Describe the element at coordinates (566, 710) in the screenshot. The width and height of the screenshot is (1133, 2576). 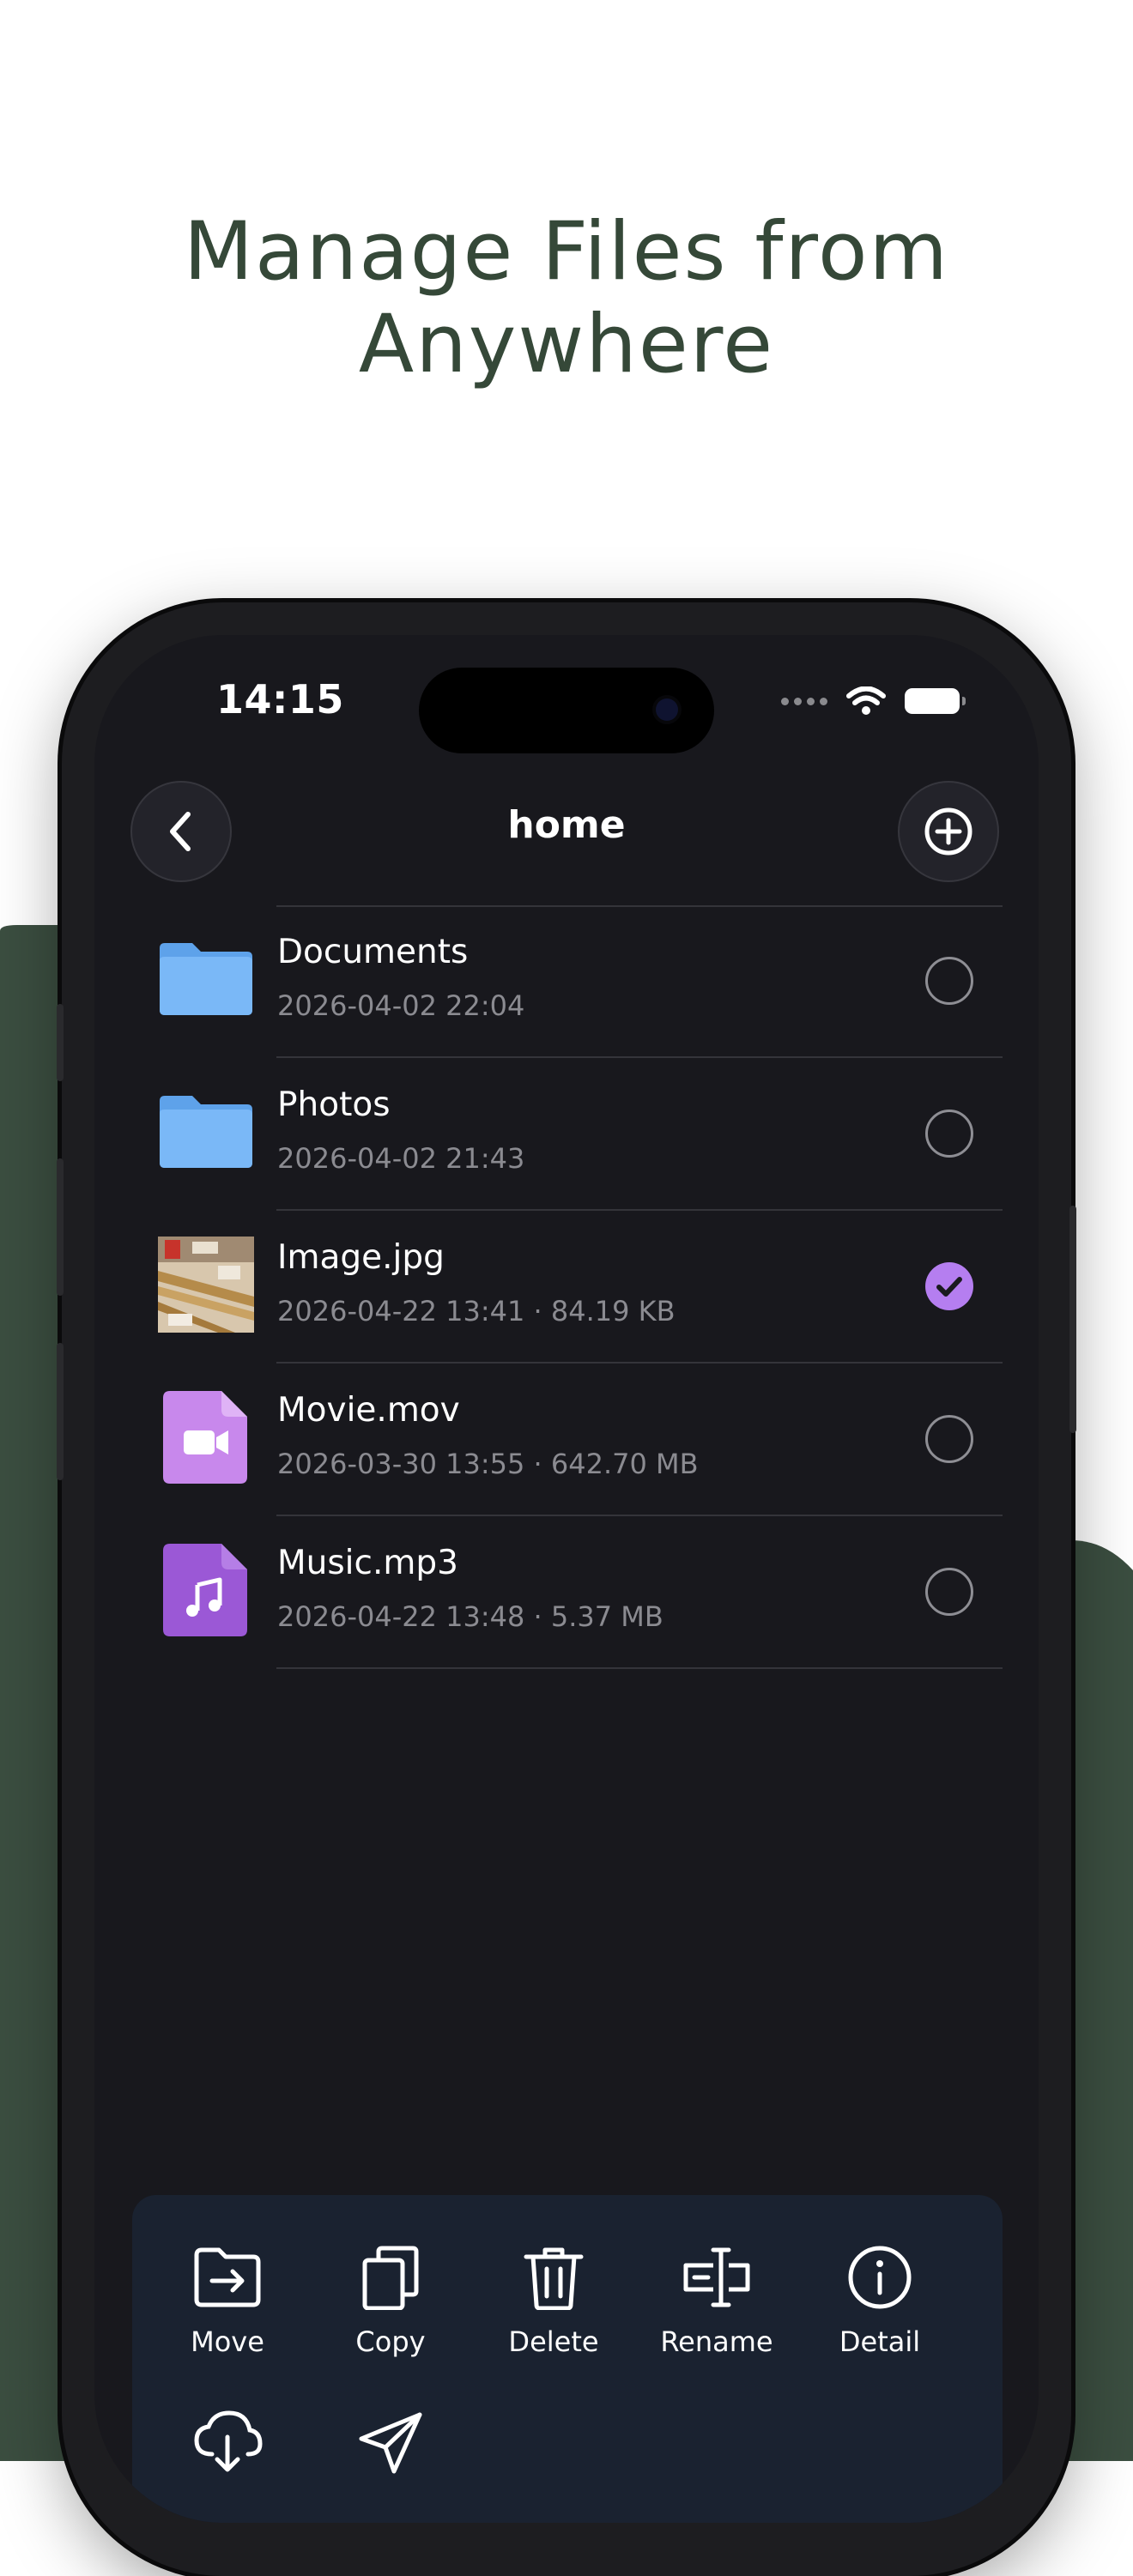
I see `dynamic-island` at that location.